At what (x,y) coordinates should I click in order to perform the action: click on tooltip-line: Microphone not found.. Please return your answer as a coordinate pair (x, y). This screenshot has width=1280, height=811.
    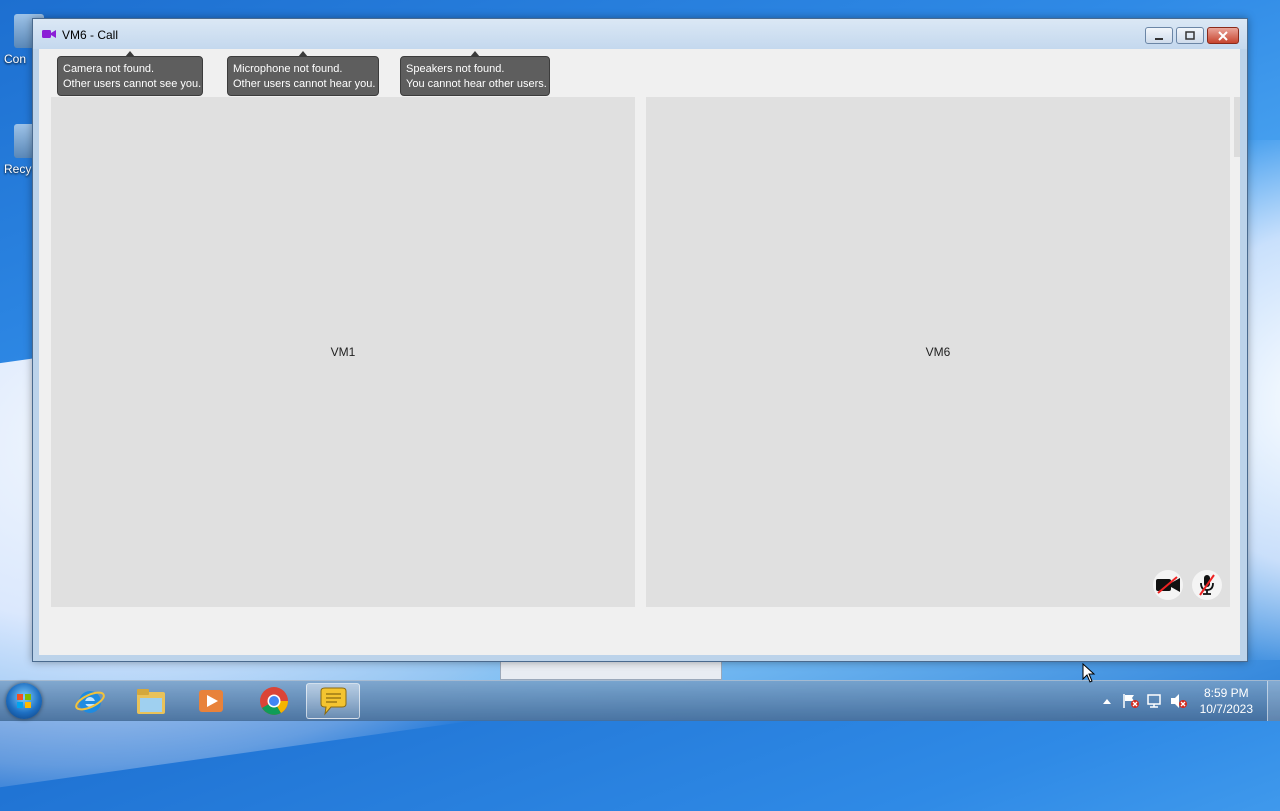
    Looking at the image, I should click on (288, 69).